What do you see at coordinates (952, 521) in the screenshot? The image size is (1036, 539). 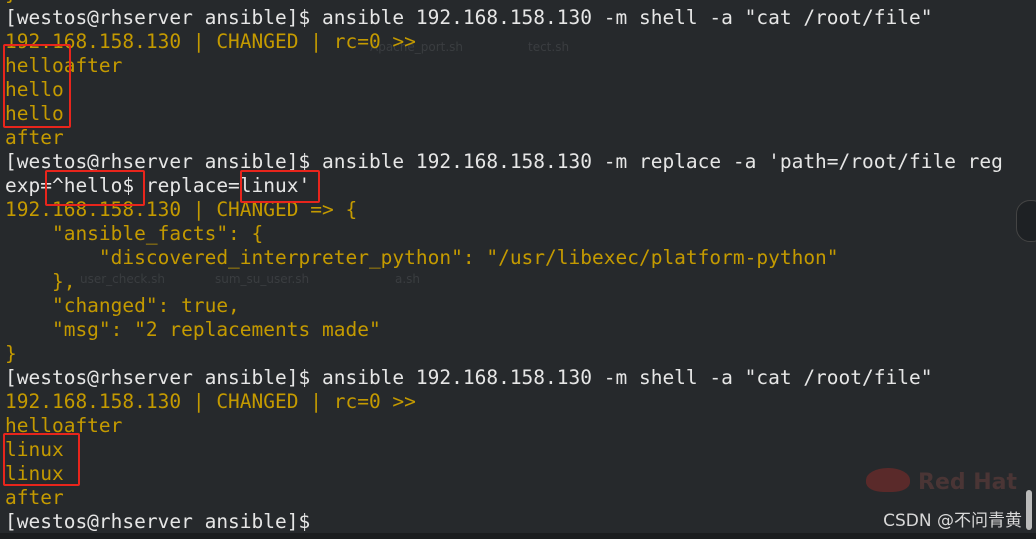 I see `csdn-watermark: CSDN @不问青黄` at bounding box center [952, 521].